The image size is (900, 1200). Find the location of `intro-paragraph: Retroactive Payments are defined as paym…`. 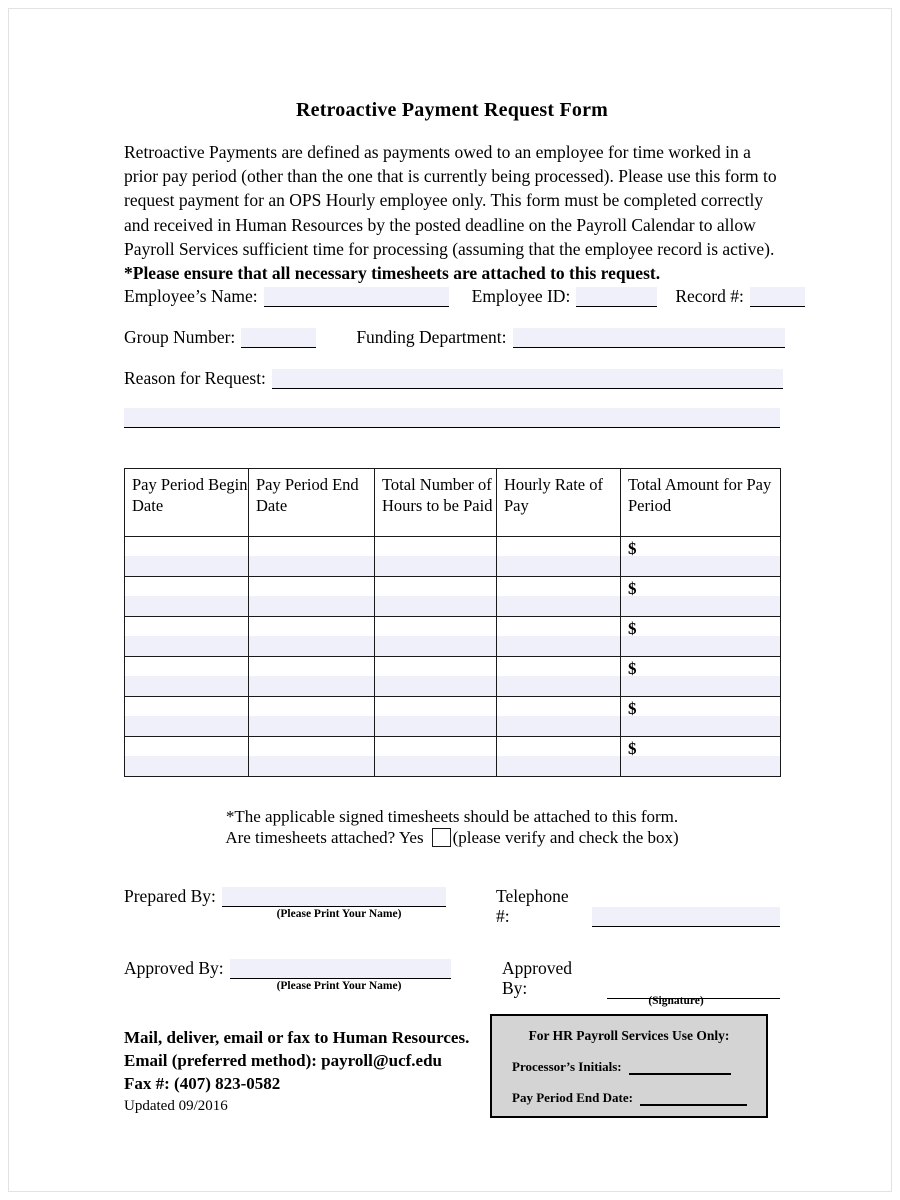

intro-paragraph: Retroactive Payments are defined as paym… is located at coordinates (453, 212).